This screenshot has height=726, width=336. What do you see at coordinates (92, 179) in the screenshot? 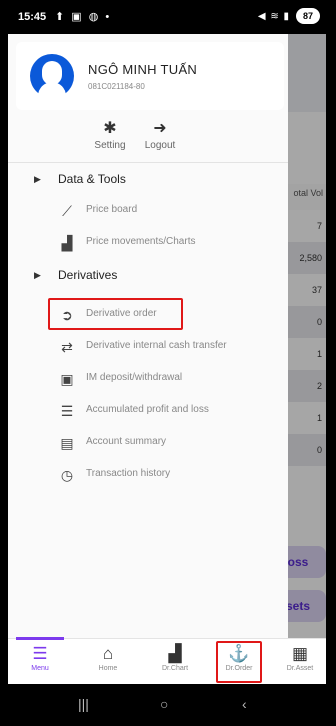
I see `section-label: Data & Tools` at bounding box center [92, 179].